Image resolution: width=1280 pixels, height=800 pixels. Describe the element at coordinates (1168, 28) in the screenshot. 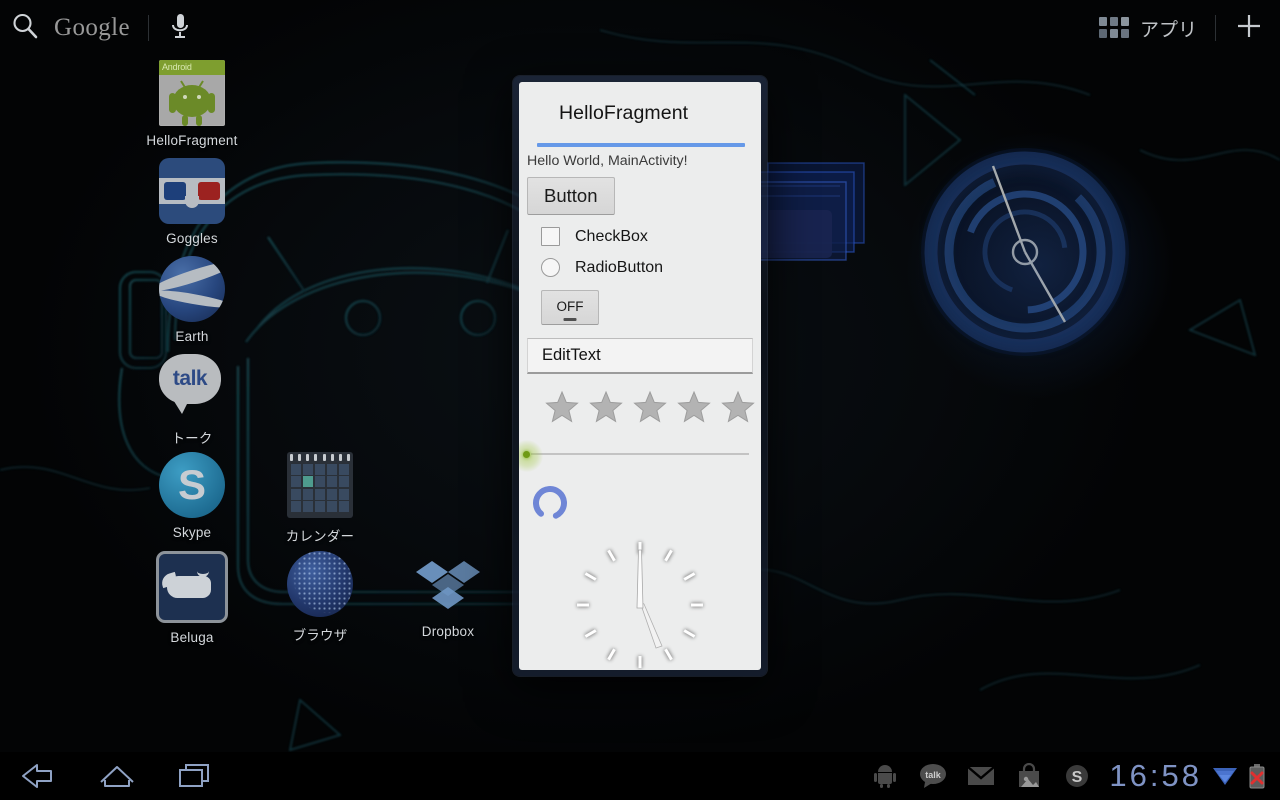

I see `apps-label: アプリ` at that location.